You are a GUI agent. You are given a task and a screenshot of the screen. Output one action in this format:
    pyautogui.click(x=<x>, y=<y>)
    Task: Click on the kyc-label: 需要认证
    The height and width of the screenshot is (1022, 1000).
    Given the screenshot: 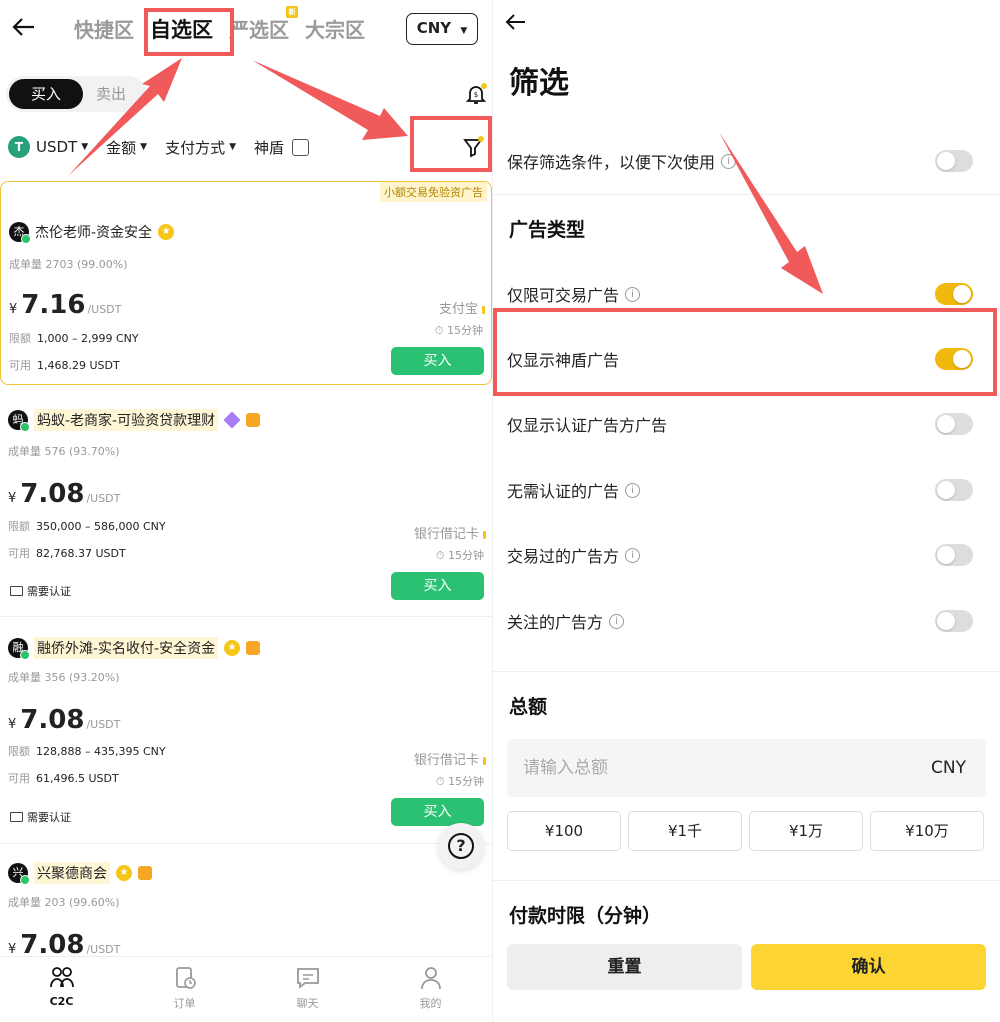 What is the action you would take?
    pyautogui.click(x=49, y=817)
    